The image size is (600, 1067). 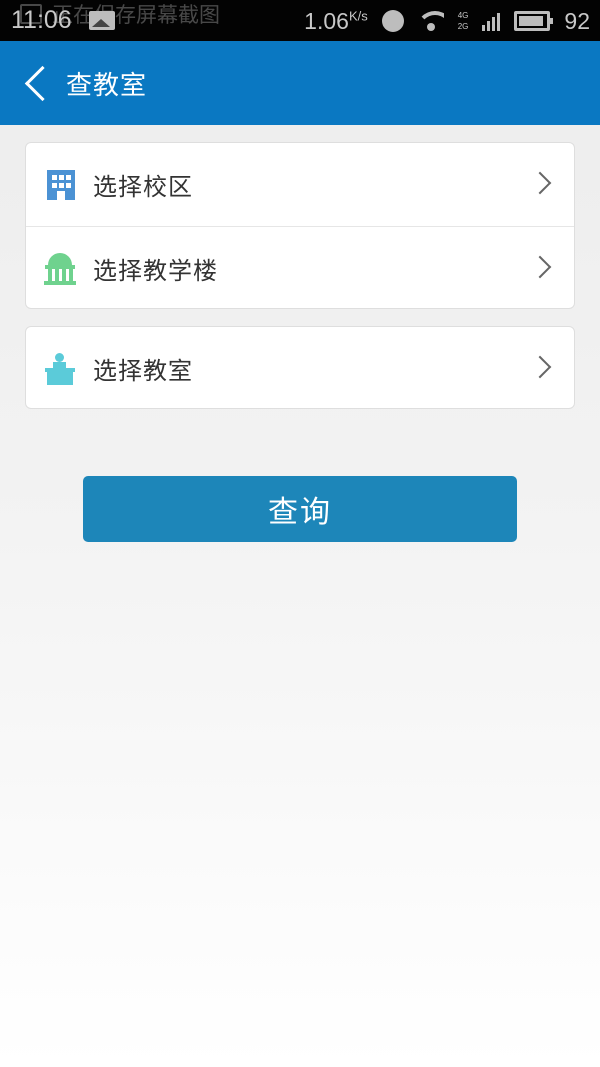 I want to click on select-building-label: 选择教学楼, so click(x=155, y=270).